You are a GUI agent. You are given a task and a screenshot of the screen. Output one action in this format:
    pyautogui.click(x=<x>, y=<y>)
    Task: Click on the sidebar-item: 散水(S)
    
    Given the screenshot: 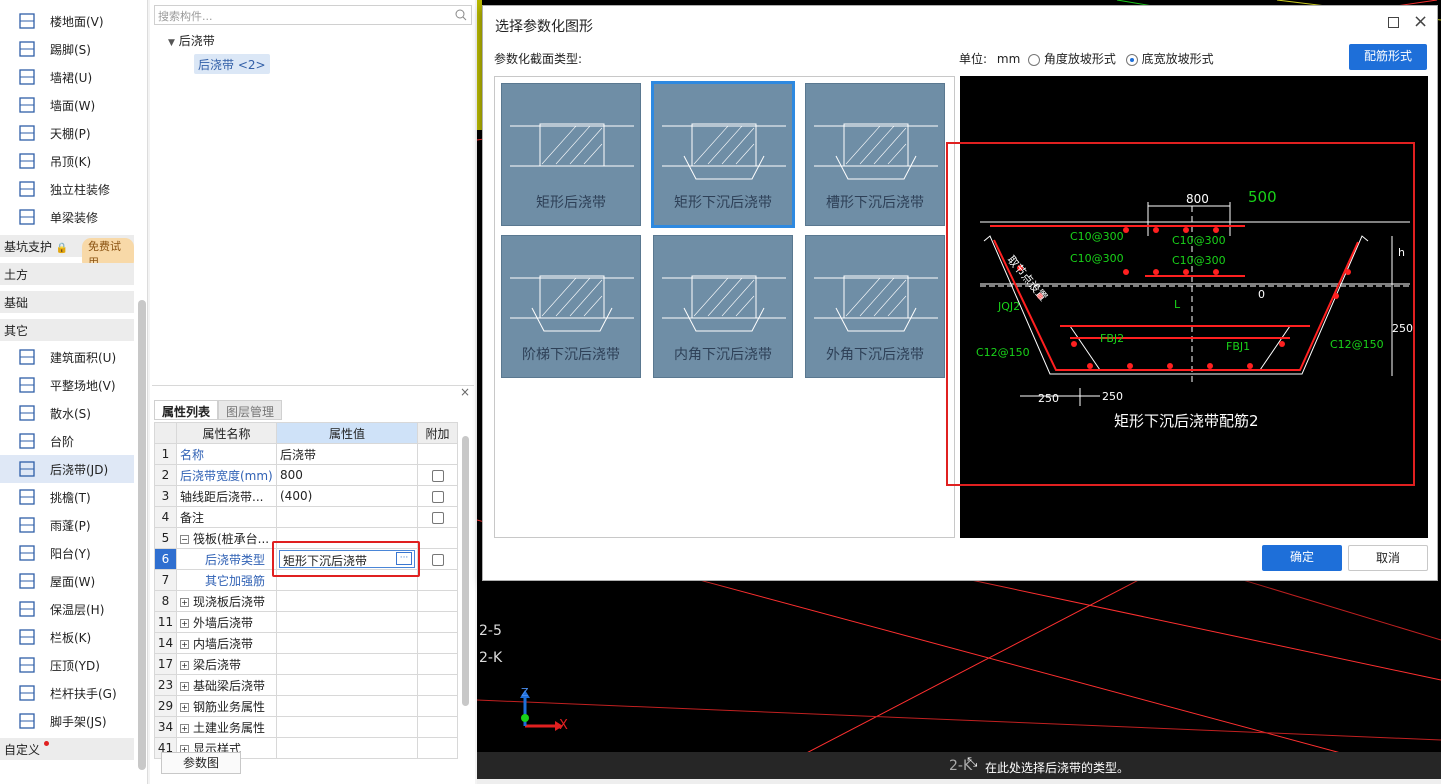 What is the action you would take?
    pyautogui.click(x=67, y=413)
    